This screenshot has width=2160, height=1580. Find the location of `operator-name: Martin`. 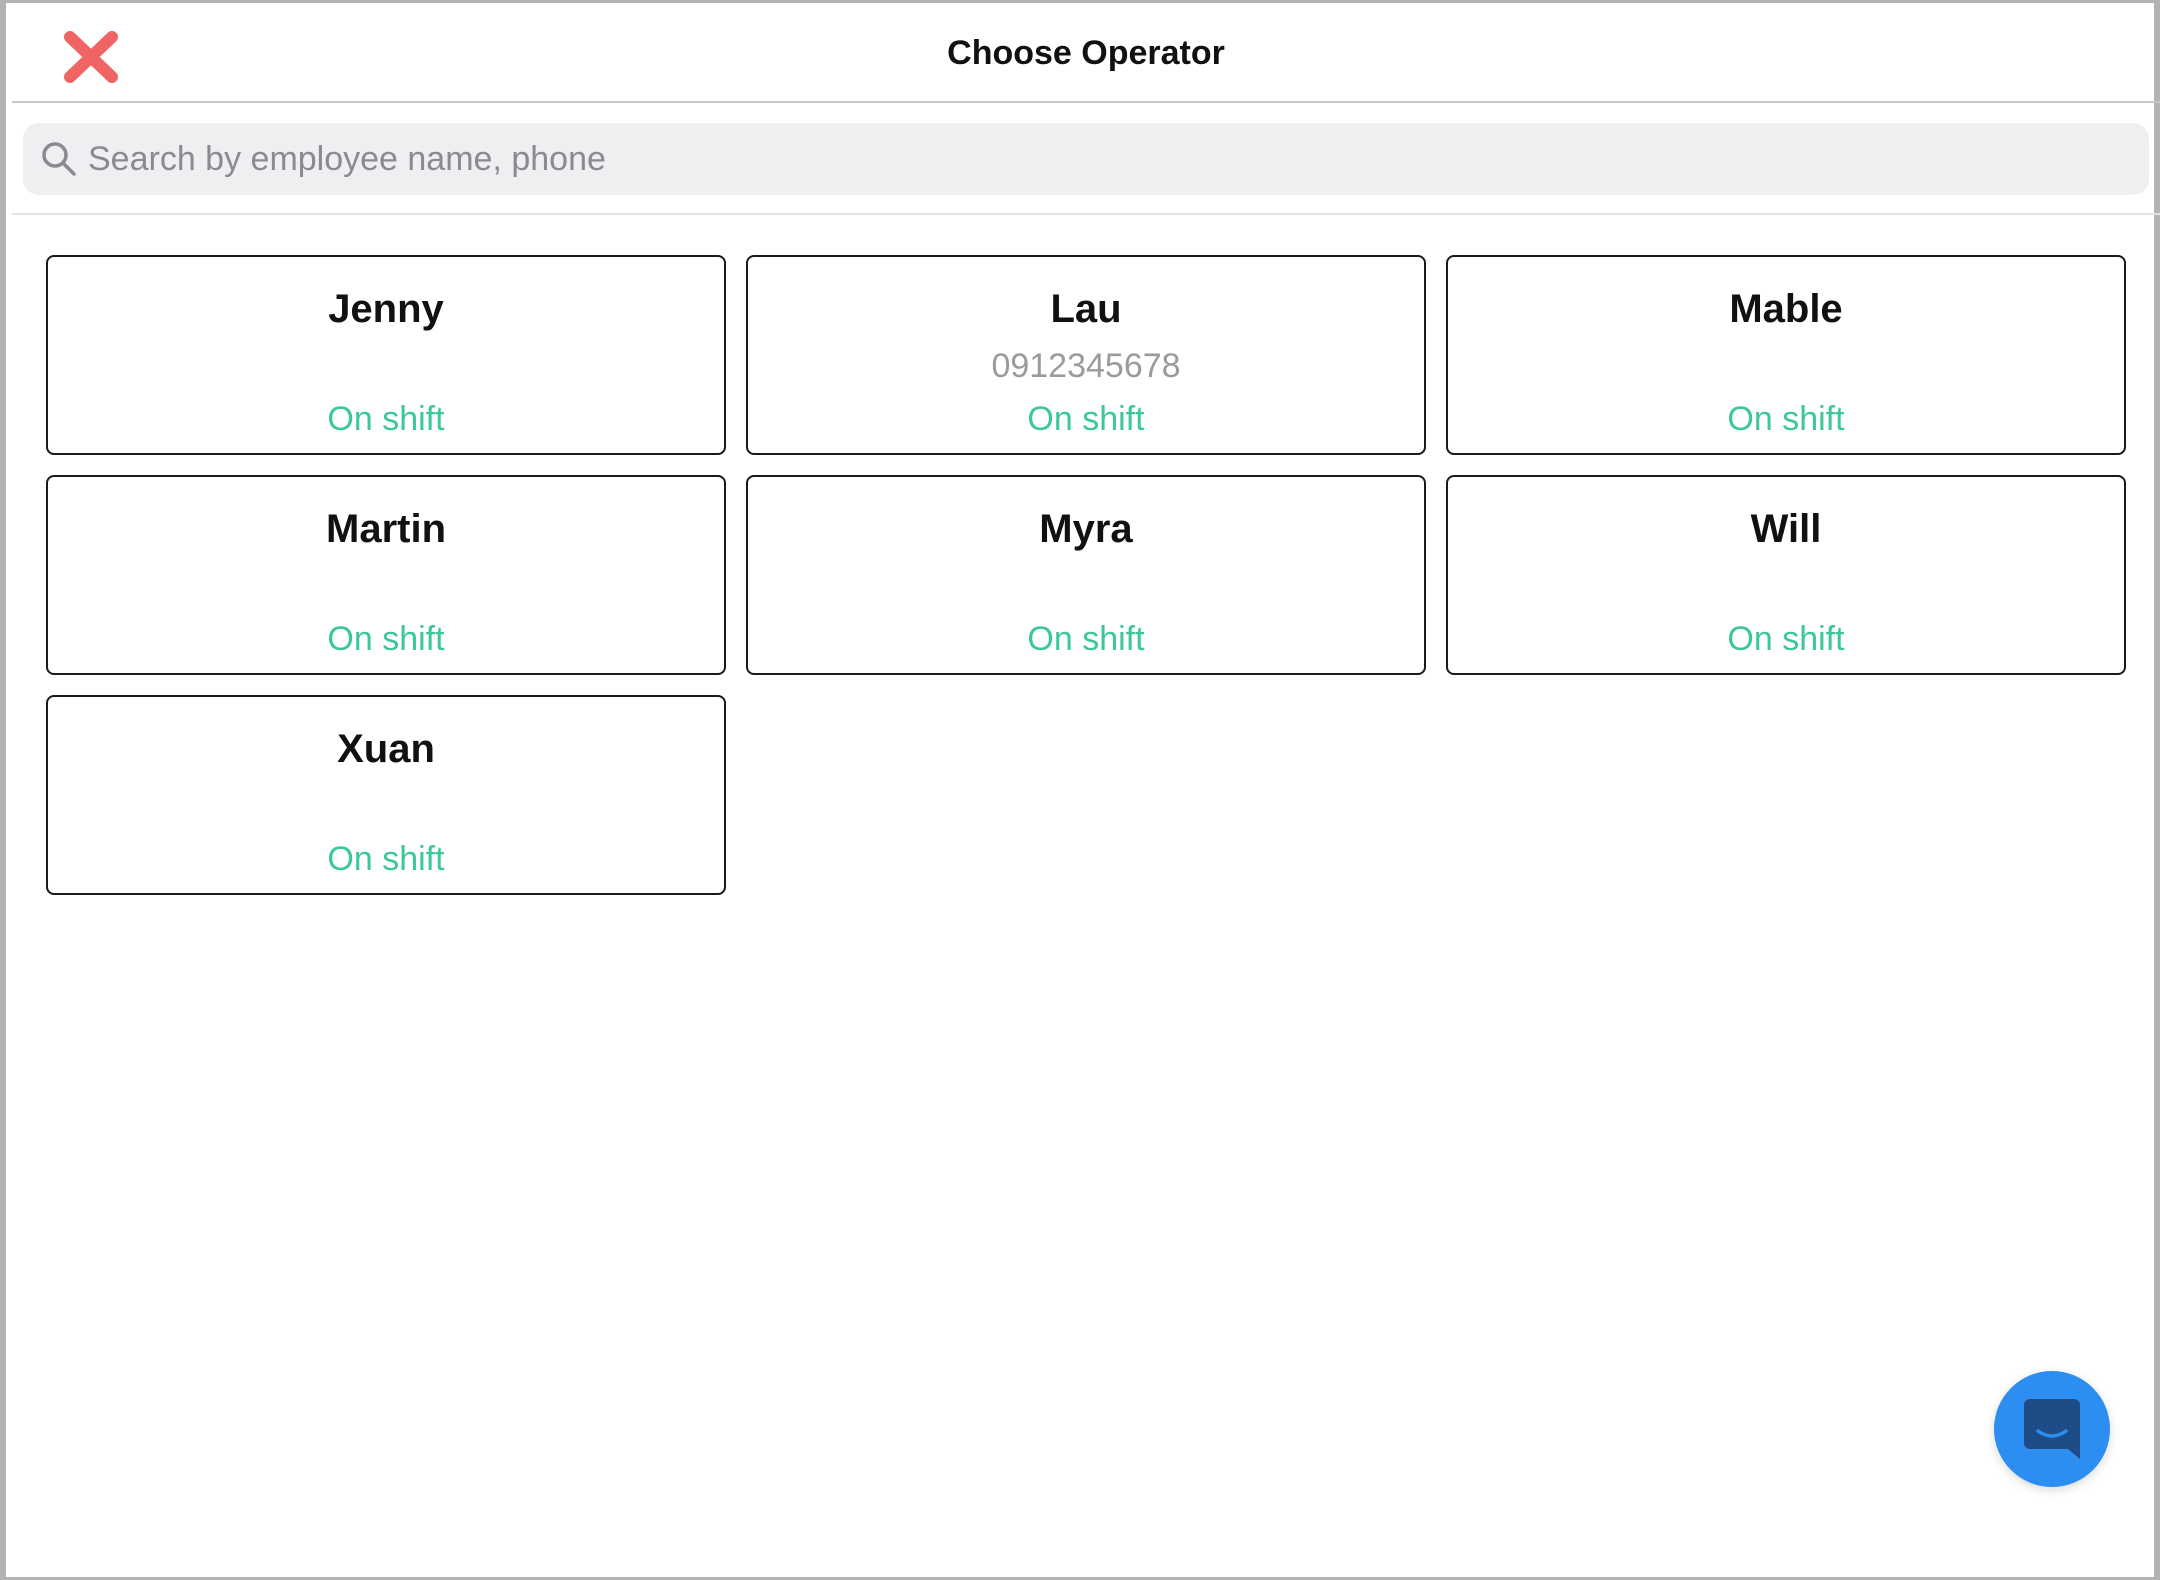

operator-name: Martin is located at coordinates (386, 529).